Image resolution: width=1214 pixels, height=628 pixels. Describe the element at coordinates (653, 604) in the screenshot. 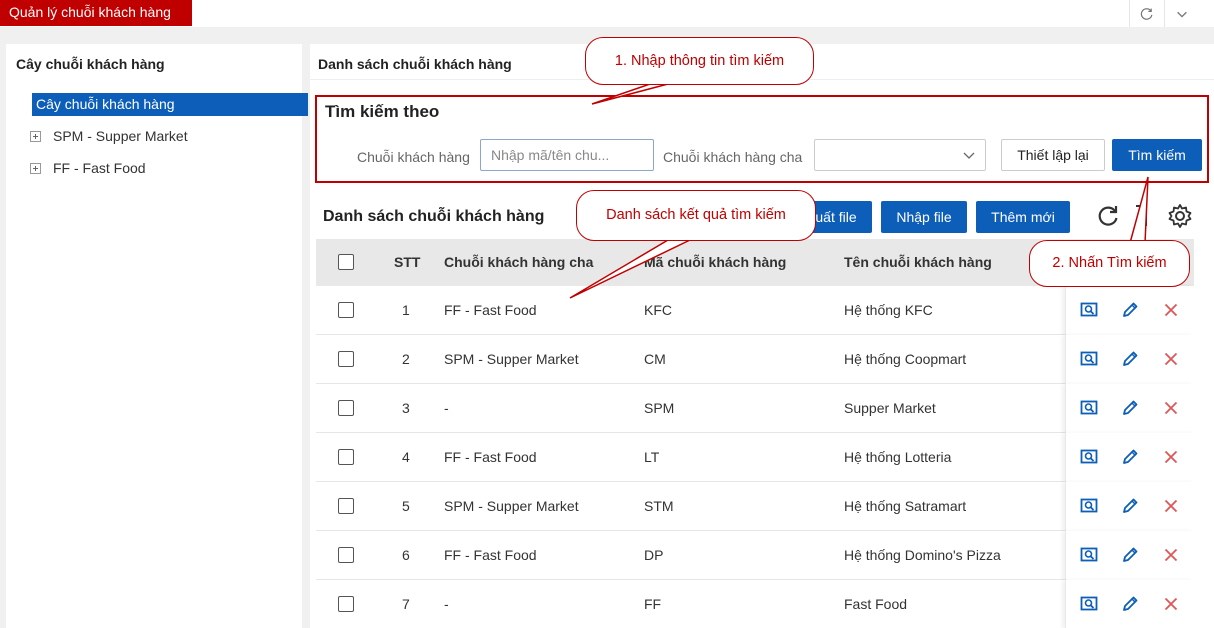

I see `cell-chain-code: FF` at that location.